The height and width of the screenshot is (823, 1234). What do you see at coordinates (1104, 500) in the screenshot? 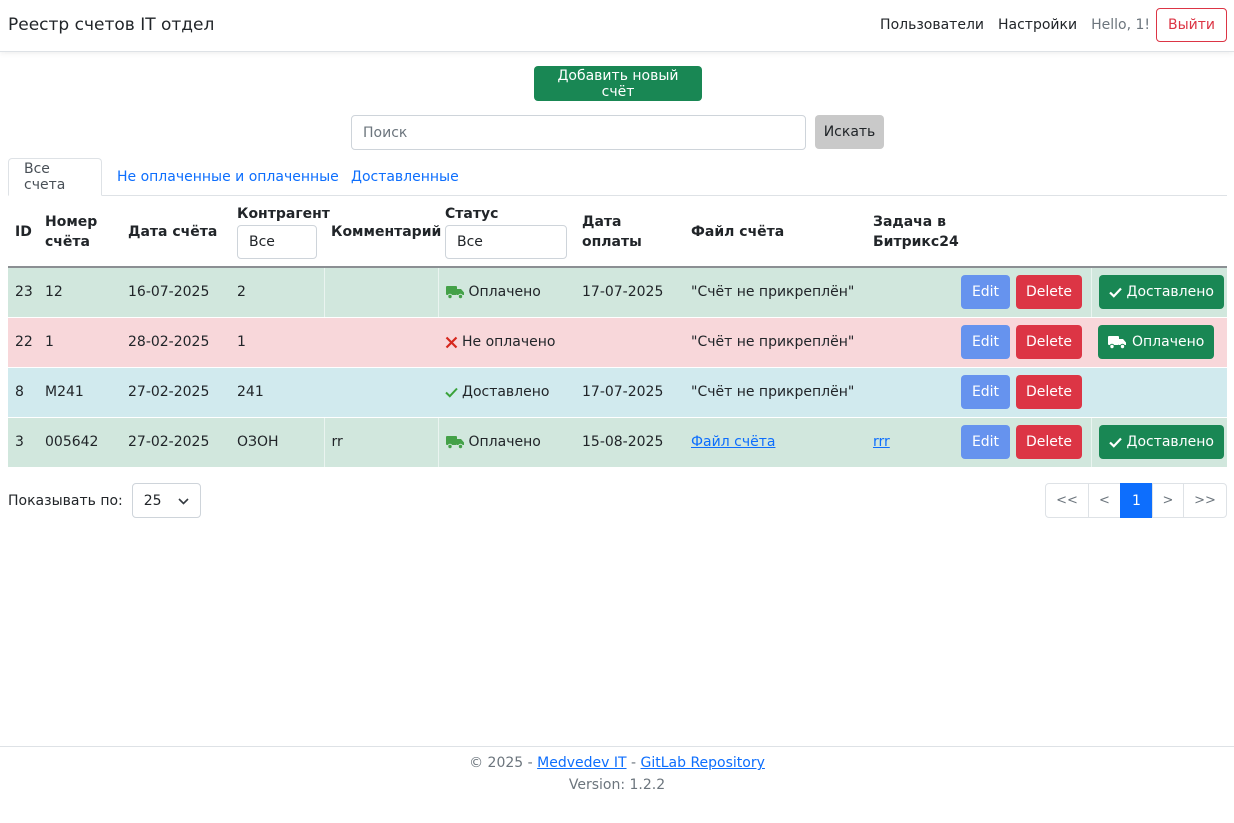
I see `page-prev-button: <` at bounding box center [1104, 500].